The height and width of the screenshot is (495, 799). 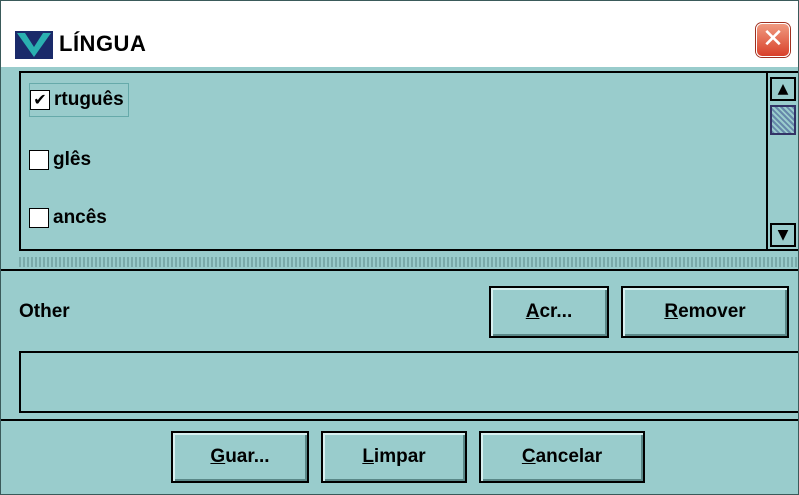 I want to click on close-icon: ✕, so click(x=773, y=39).